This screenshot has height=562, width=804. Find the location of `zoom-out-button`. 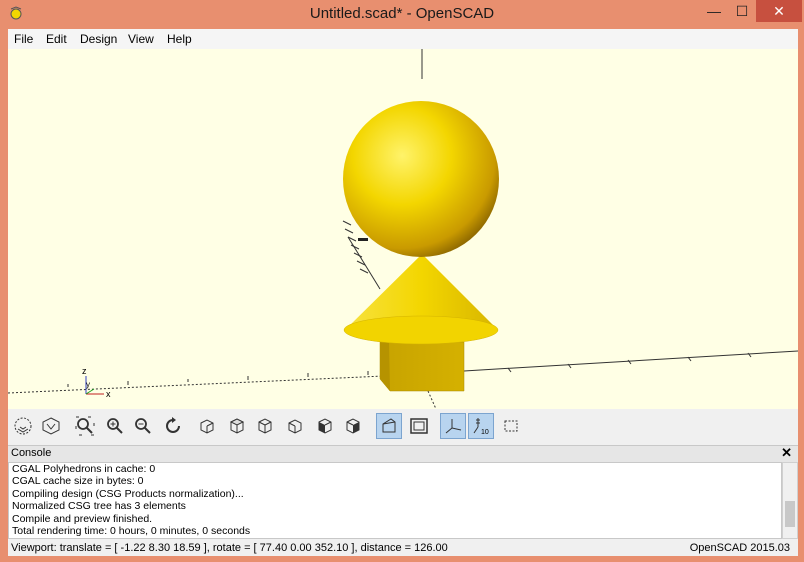

zoom-out-button is located at coordinates (143, 426).